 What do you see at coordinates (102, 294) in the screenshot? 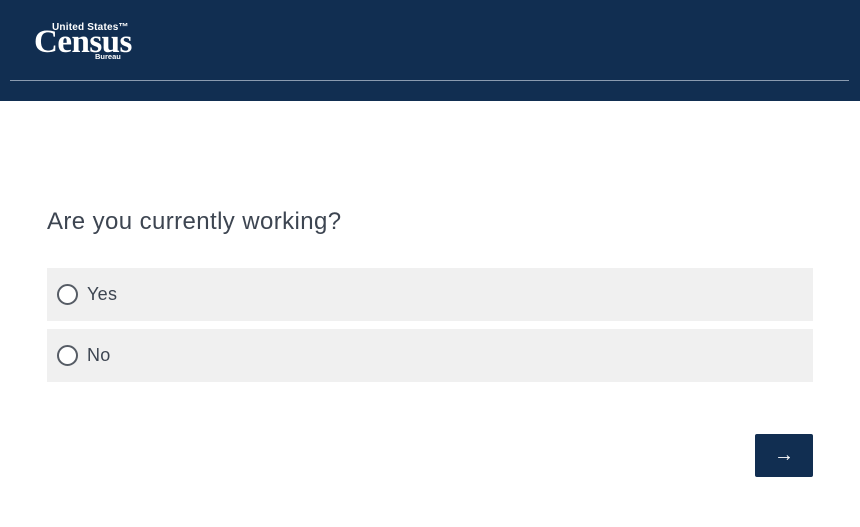
I see `option-yes-label: Yes` at bounding box center [102, 294].